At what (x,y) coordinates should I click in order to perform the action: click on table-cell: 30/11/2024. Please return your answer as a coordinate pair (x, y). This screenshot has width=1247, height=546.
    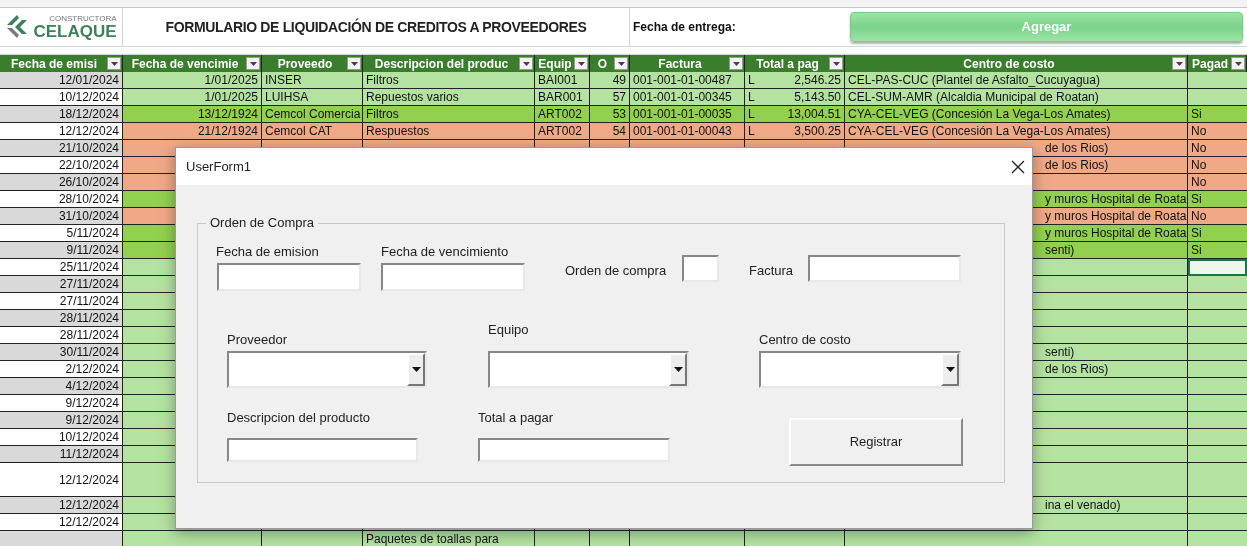
    Looking at the image, I should click on (61, 352).